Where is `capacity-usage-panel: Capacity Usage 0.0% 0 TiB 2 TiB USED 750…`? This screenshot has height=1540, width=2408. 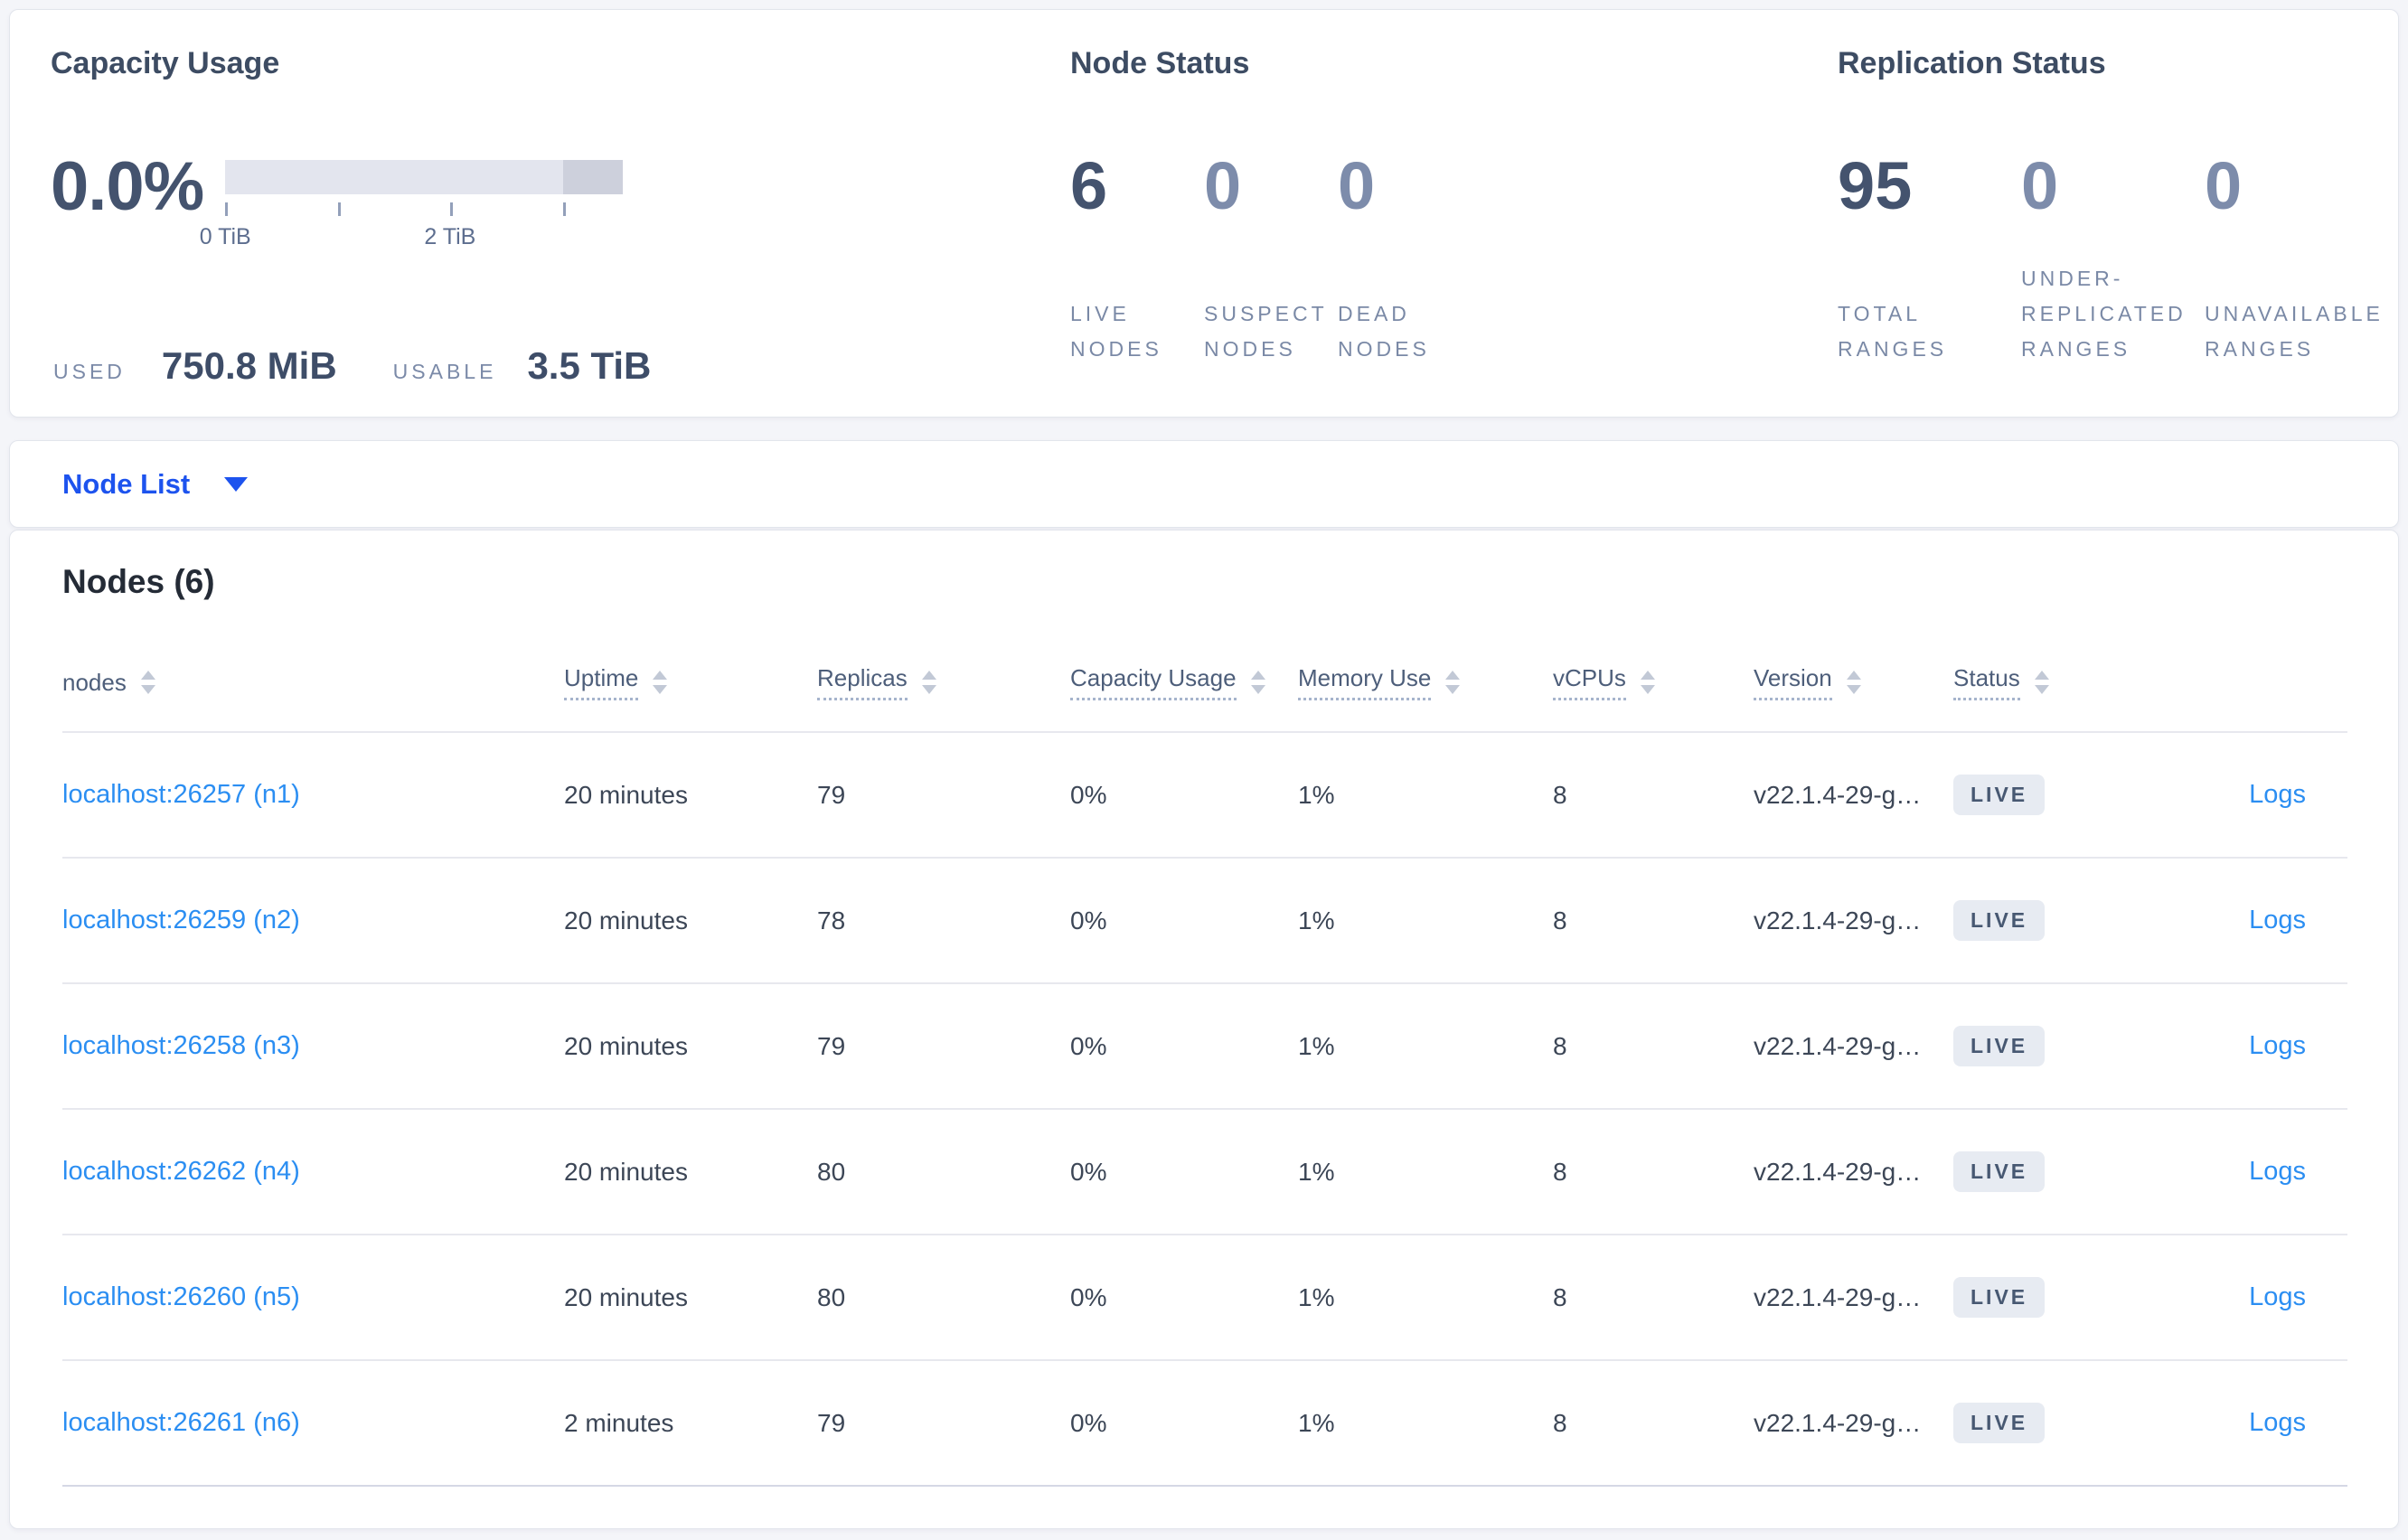
capacity-usage-panel: Capacity Usage 0.0% 0 TiB 2 TiB USED 750… is located at coordinates (367, 216).